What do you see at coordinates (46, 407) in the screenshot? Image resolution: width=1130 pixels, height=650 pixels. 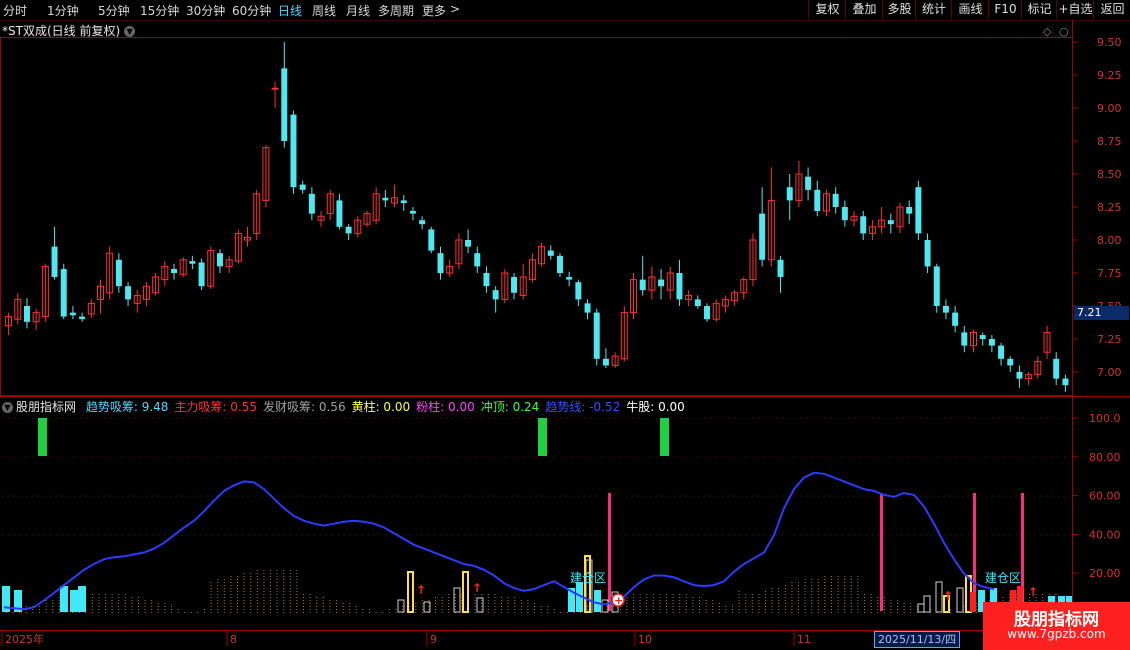 I see `indicator-name: 股朋指标网` at bounding box center [46, 407].